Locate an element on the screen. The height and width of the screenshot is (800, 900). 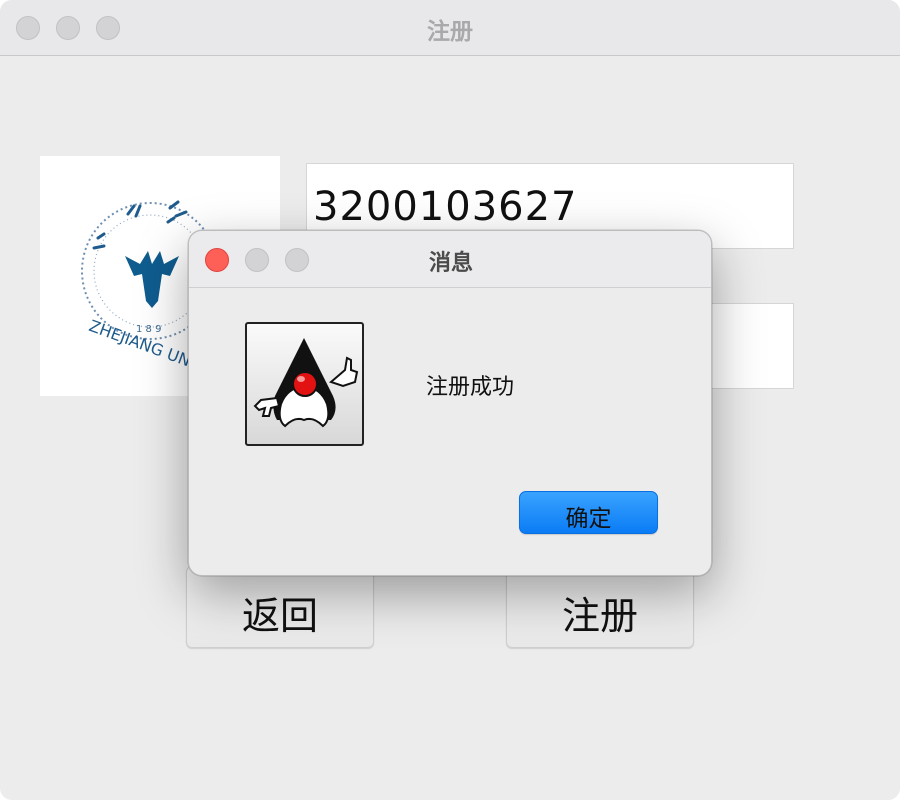
window-title: 注册 is located at coordinates (450, 32).